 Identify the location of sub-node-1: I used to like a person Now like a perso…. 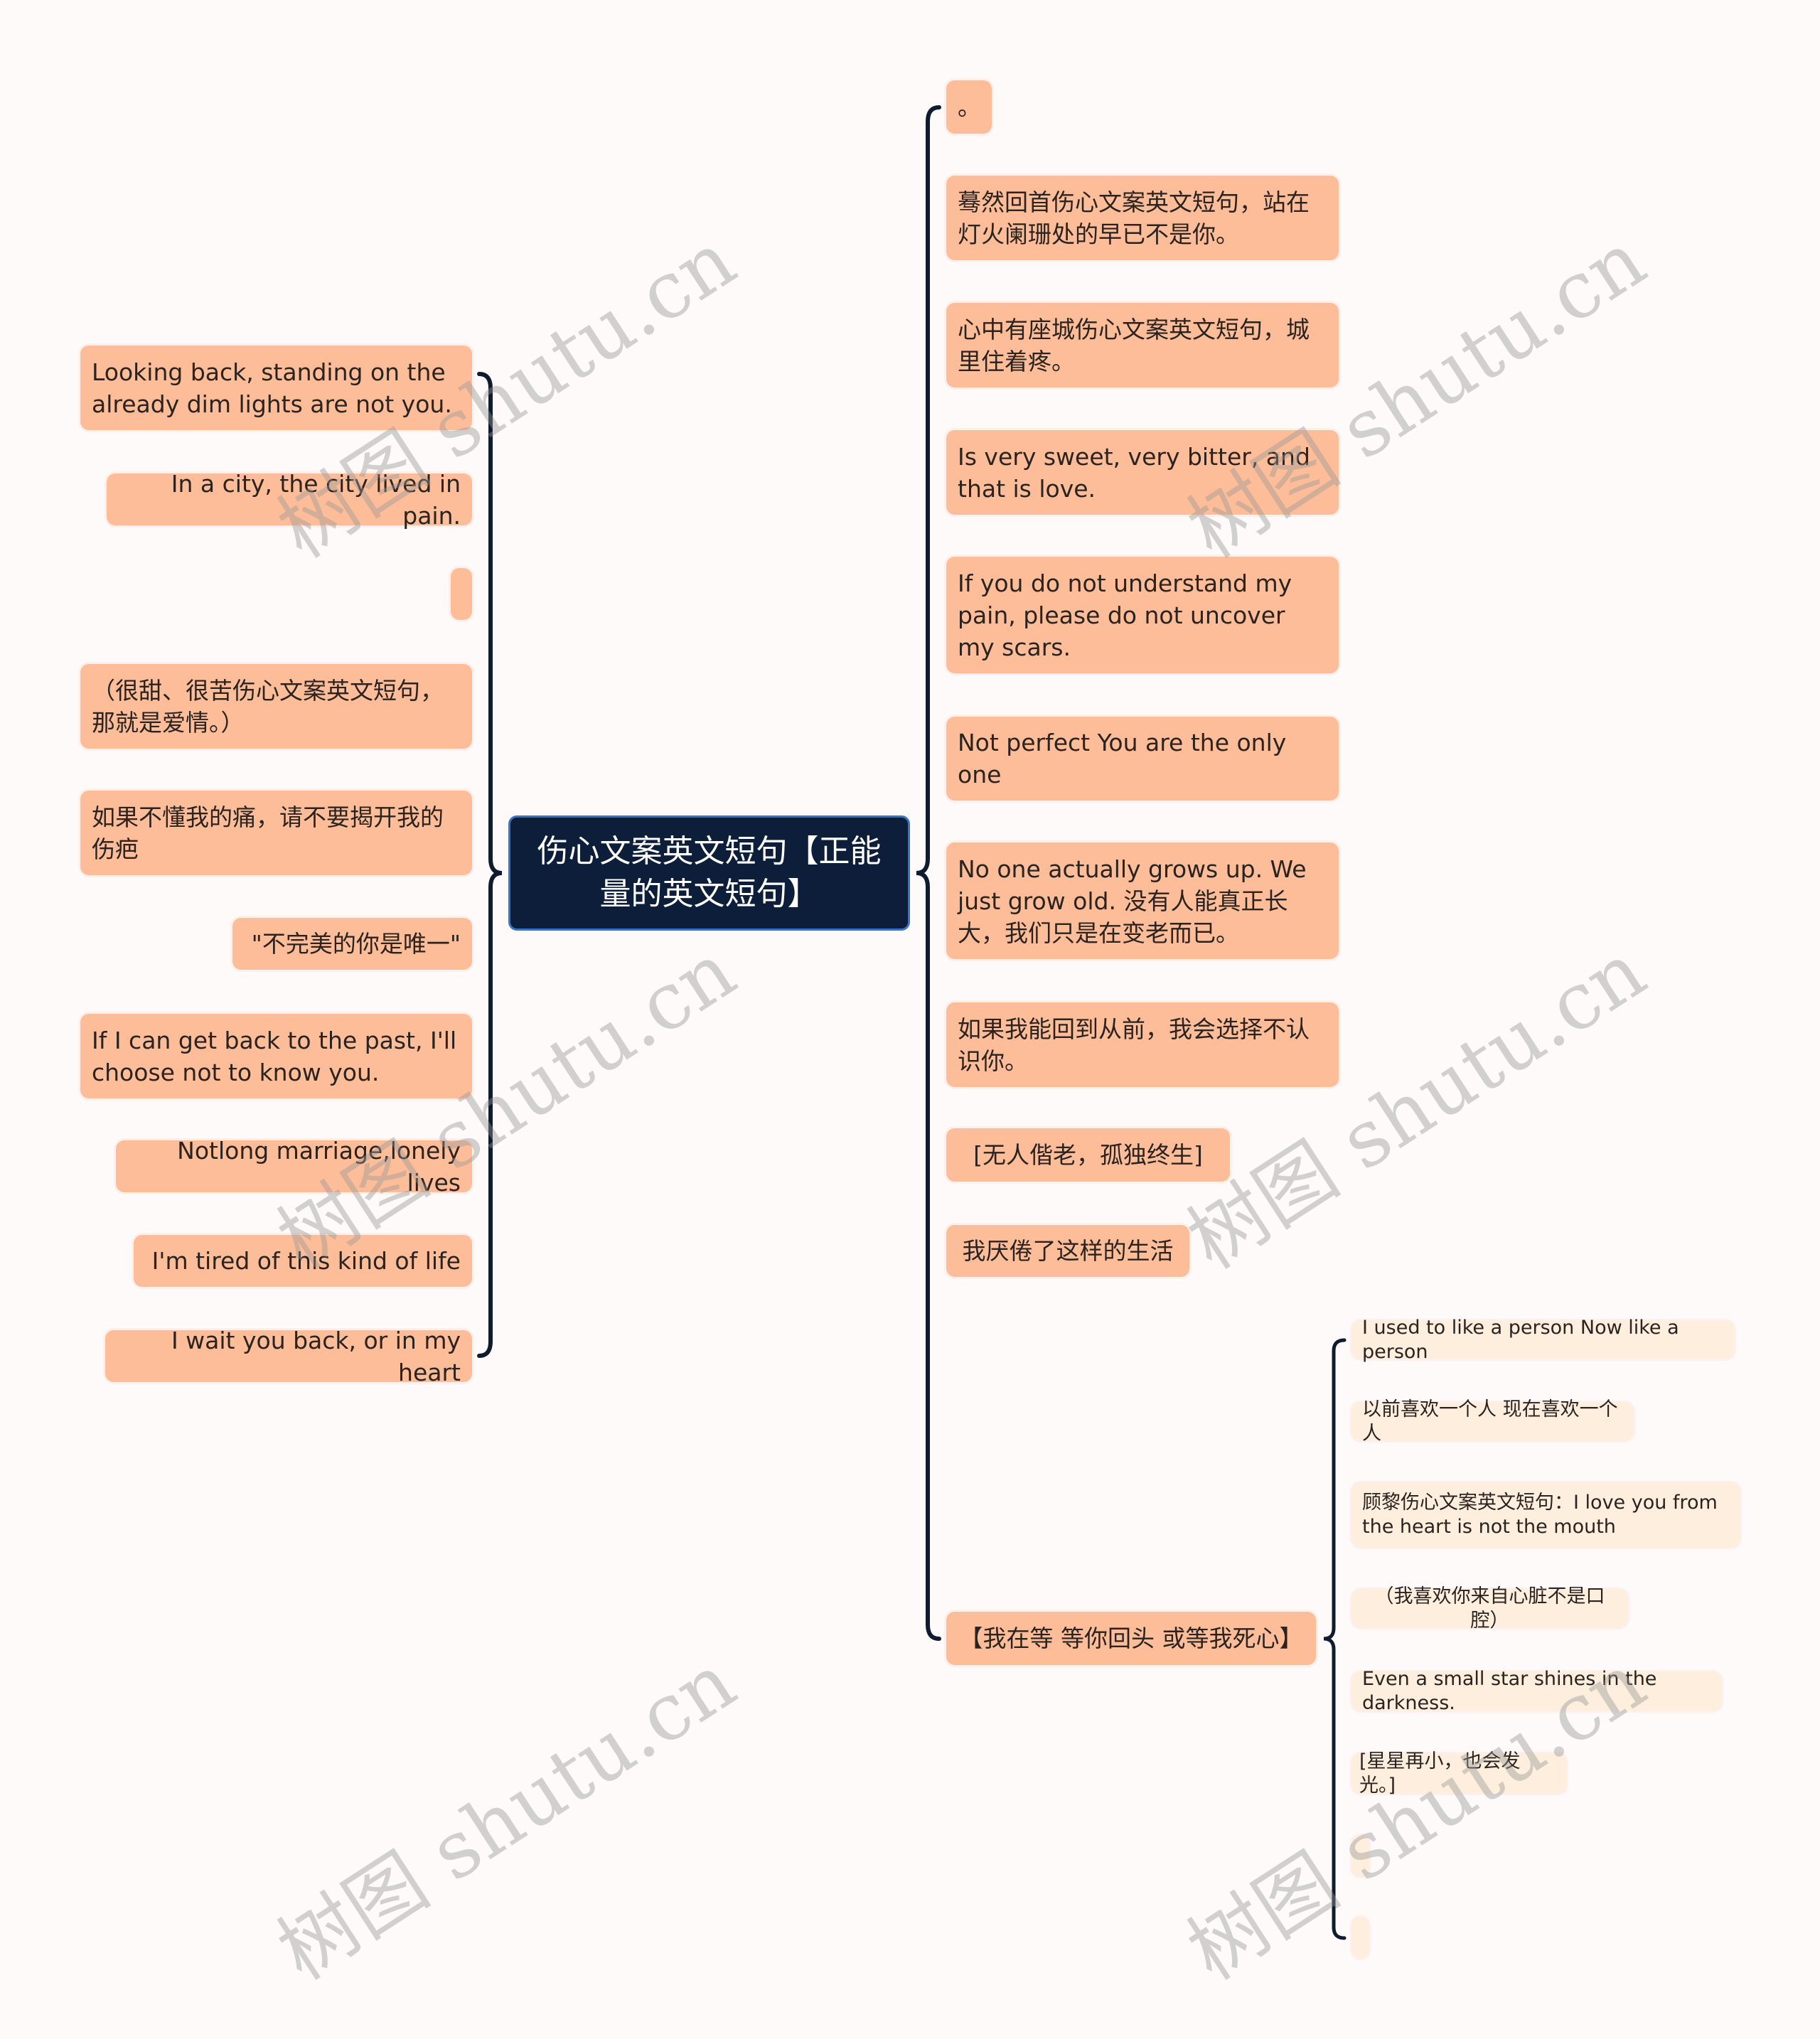
(1543, 1340).